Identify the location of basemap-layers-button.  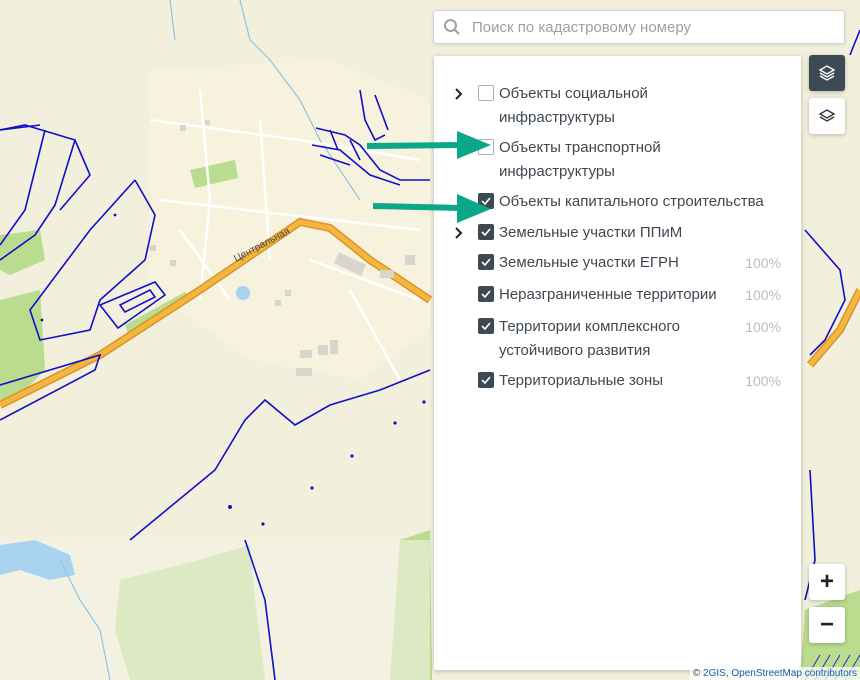
(827, 116).